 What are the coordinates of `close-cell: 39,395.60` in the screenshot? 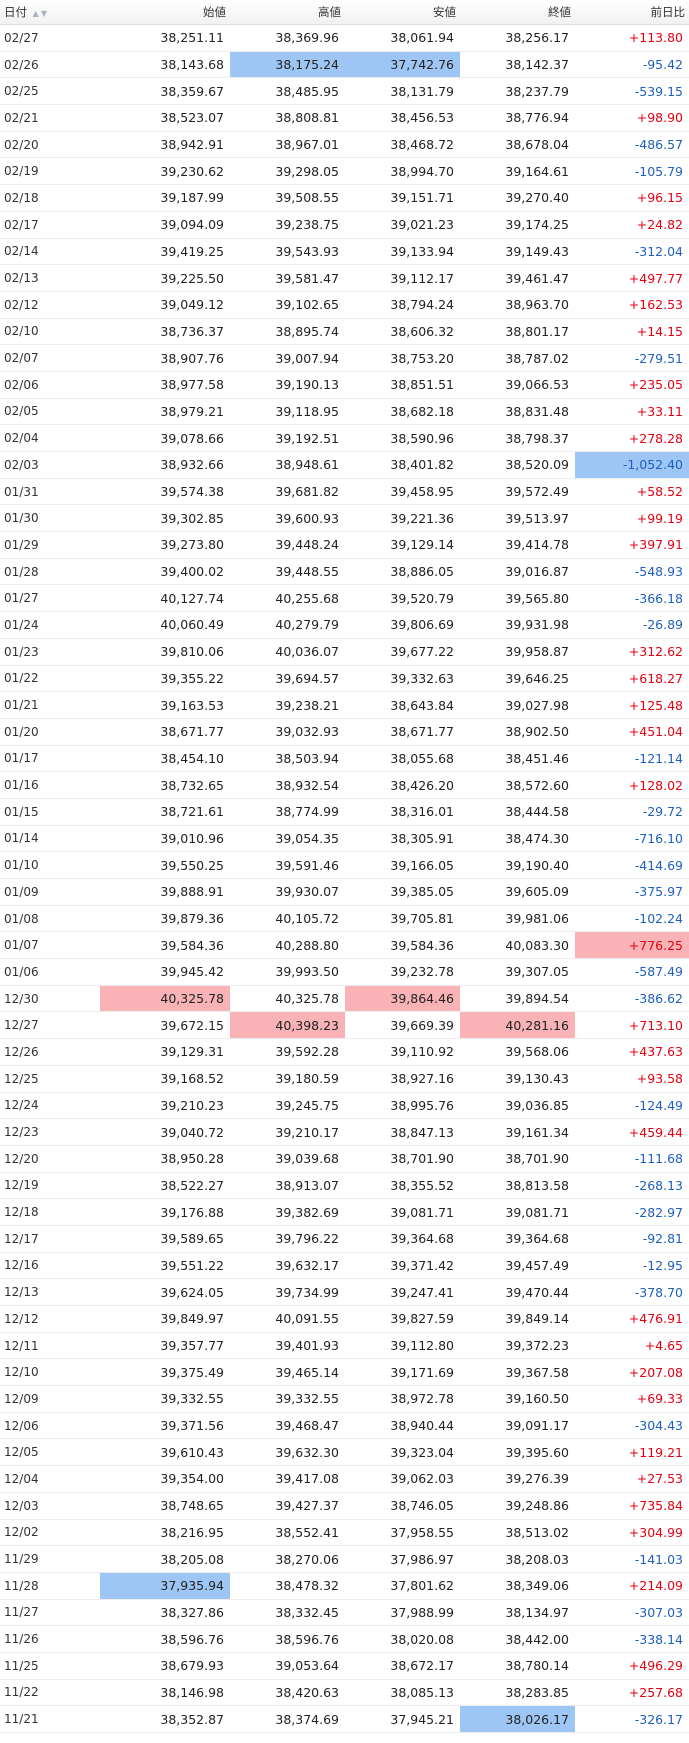 It's located at (517, 1452).